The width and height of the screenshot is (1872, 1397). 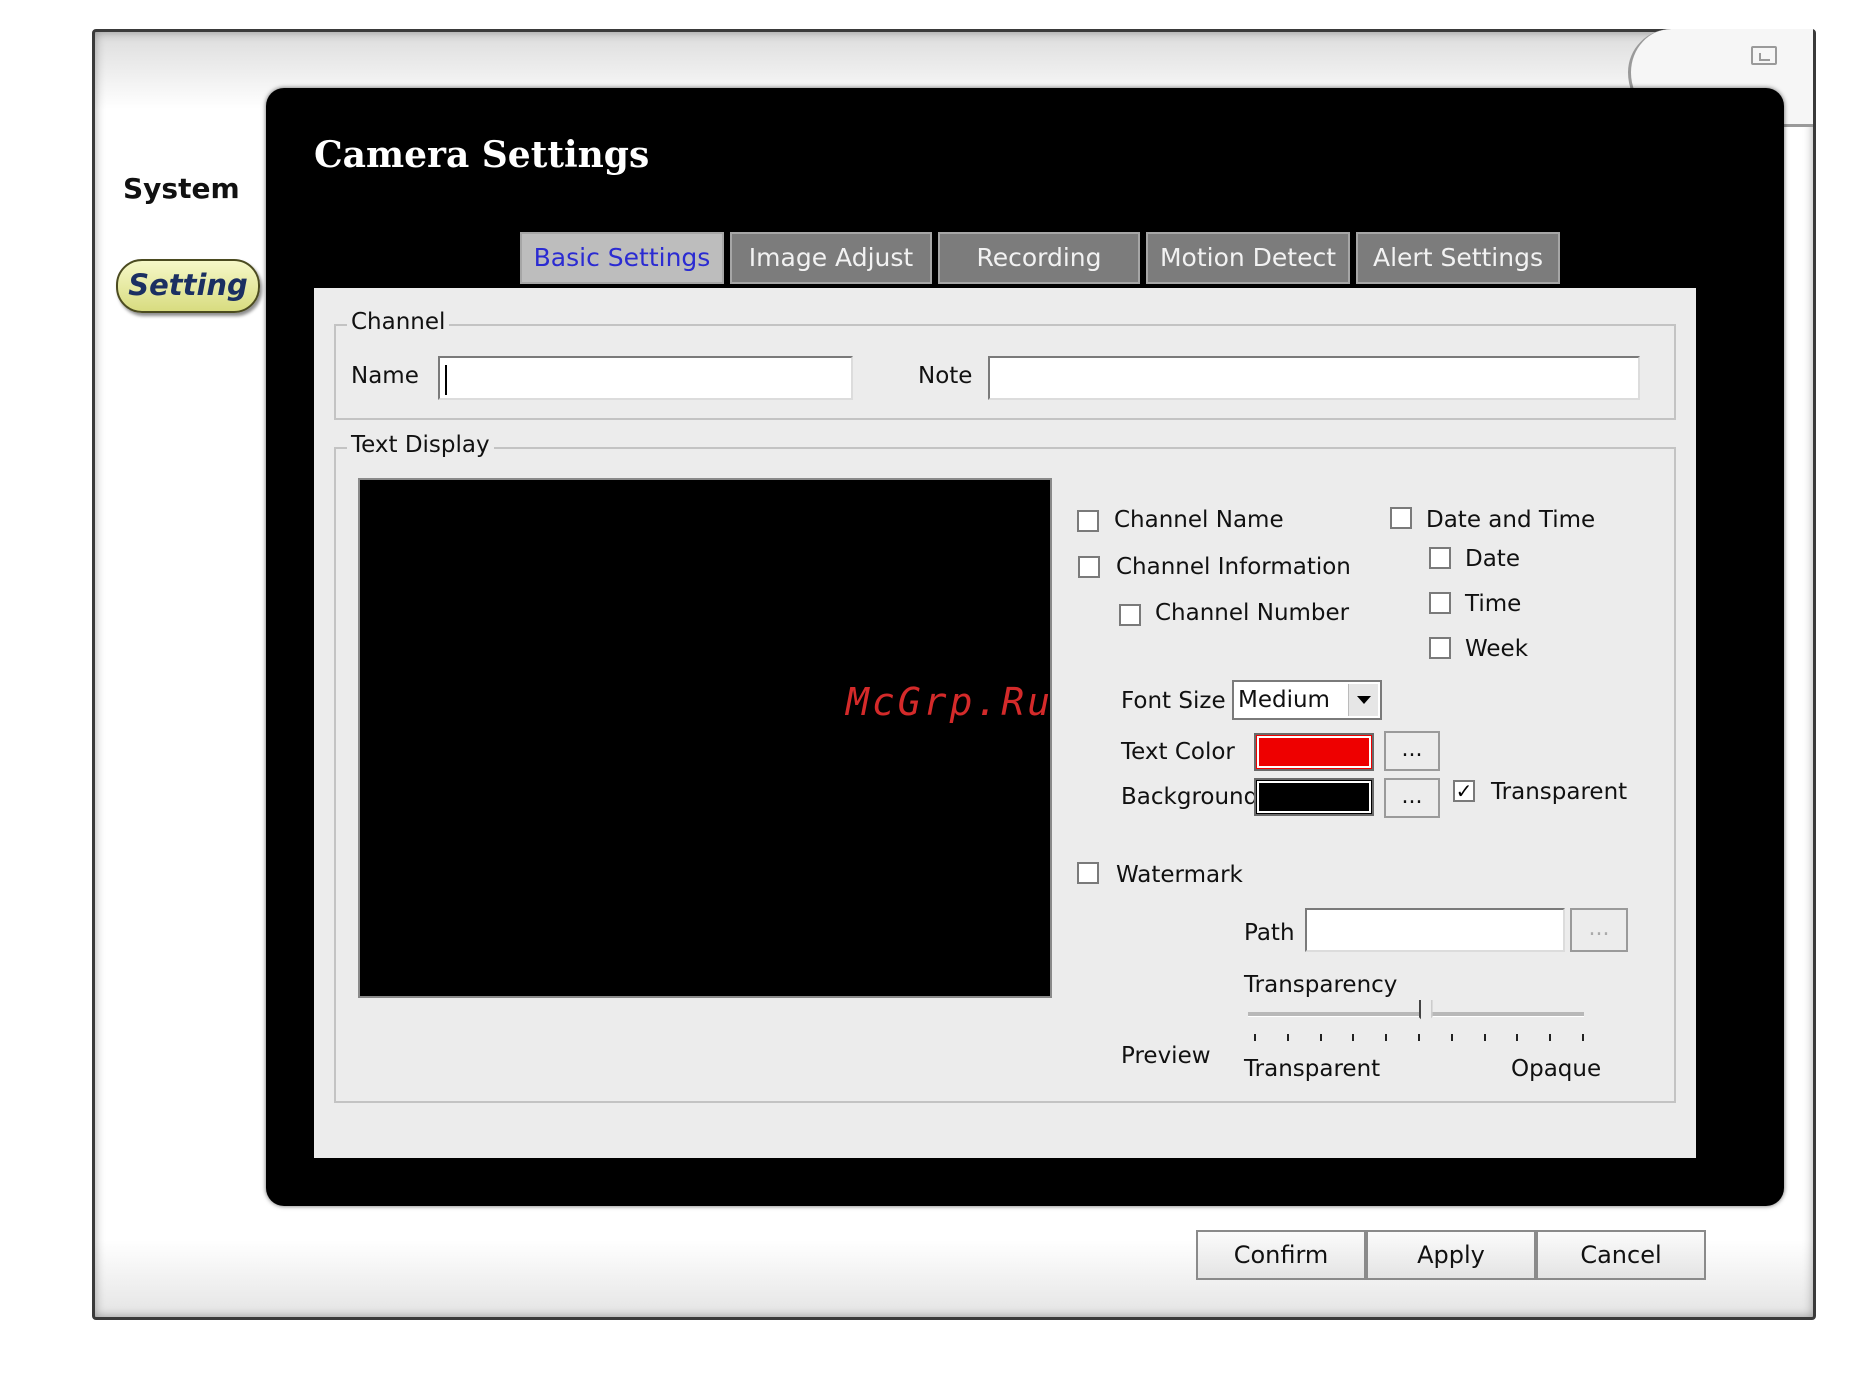 What do you see at coordinates (1281, 1255) in the screenshot?
I see `confirm-button: Confirm` at bounding box center [1281, 1255].